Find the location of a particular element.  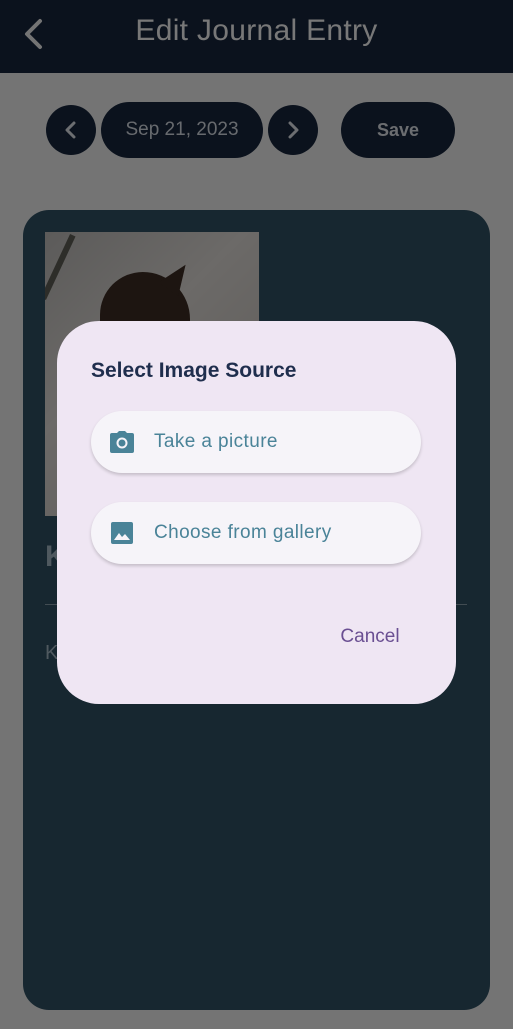

take-picture-option: Take a picture is located at coordinates (256, 442).